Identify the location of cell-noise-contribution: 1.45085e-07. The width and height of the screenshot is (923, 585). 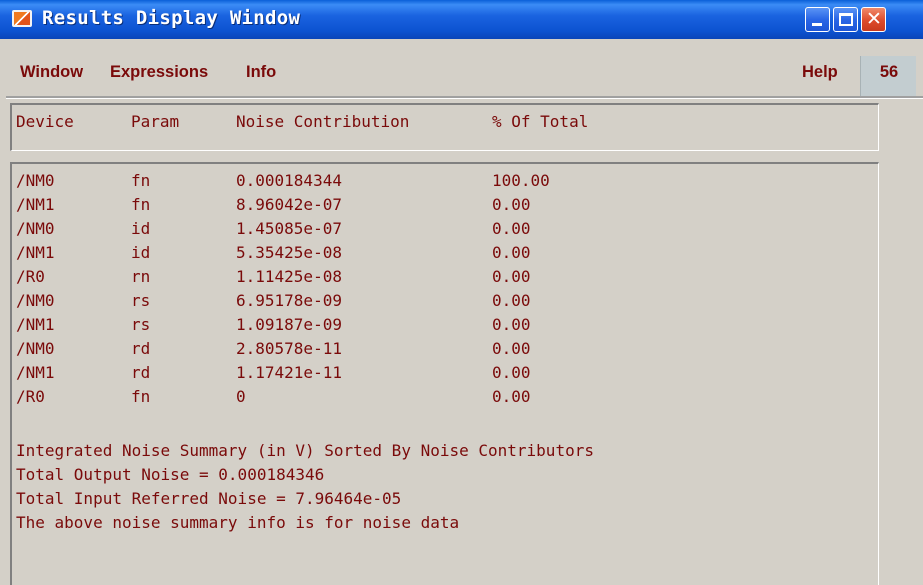
(289, 228).